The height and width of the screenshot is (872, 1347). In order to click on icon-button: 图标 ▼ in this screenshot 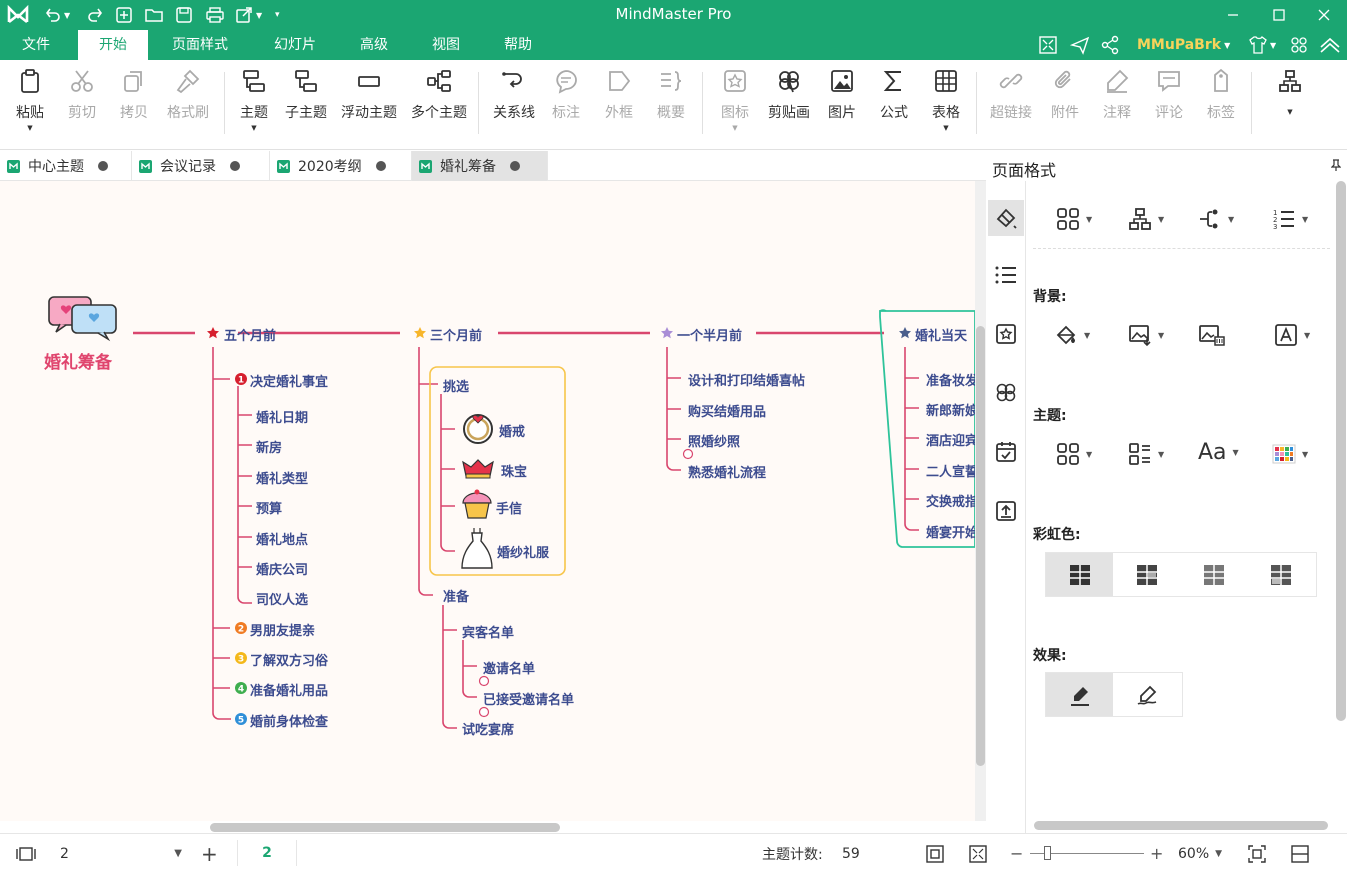, I will do `click(735, 107)`.